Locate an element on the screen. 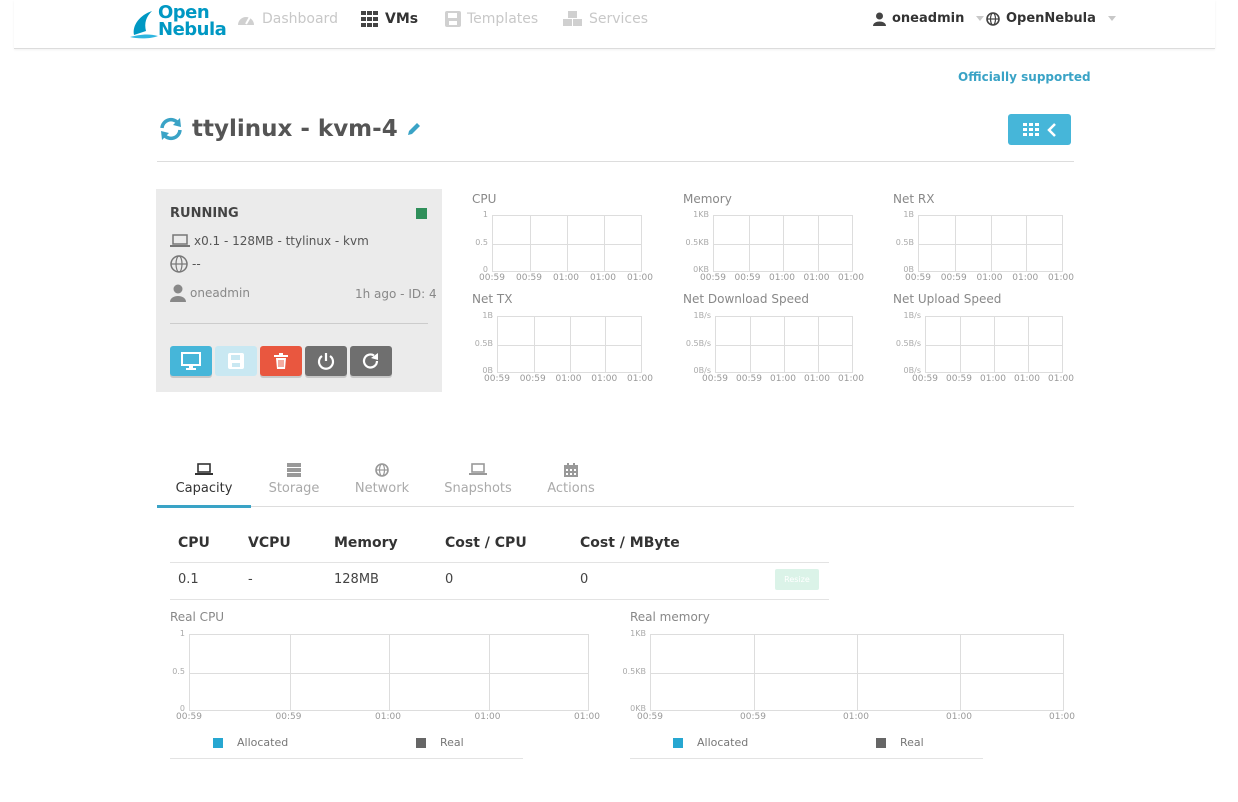 Image resolution: width=1238 pixels, height=802 pixels. mini-chart-1-plot-area is located at coordinates (783, 243).